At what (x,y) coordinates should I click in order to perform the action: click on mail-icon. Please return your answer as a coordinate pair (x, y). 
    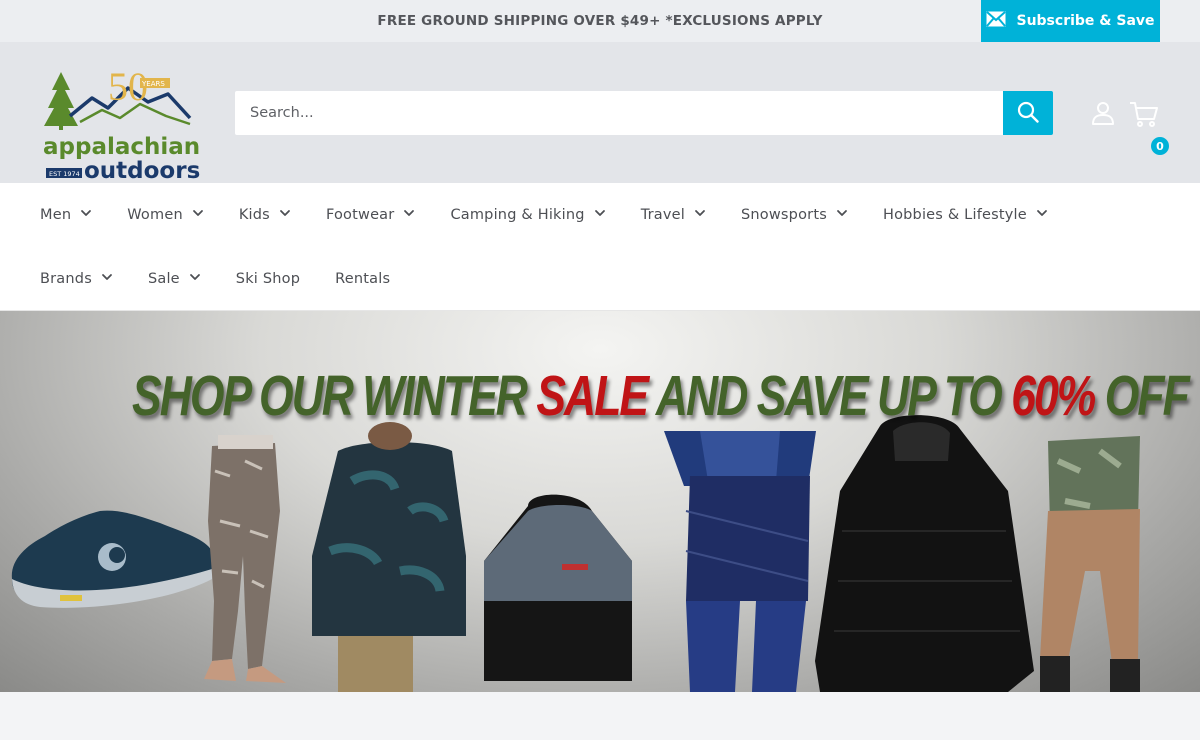
    Looking at the image, I should click on (996, 21).